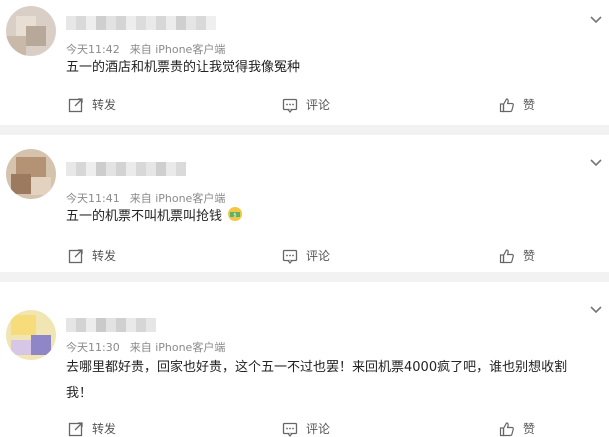 This screenshot has height=437, width=609. I want to click on money-face-emoji: $, so click(235, 214).